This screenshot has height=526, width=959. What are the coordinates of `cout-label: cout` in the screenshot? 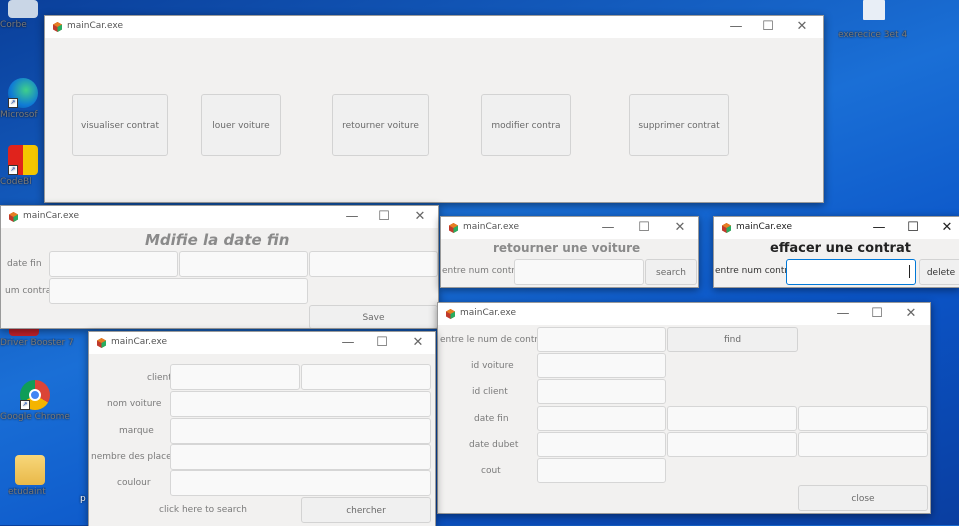 It's located at (491, 471).